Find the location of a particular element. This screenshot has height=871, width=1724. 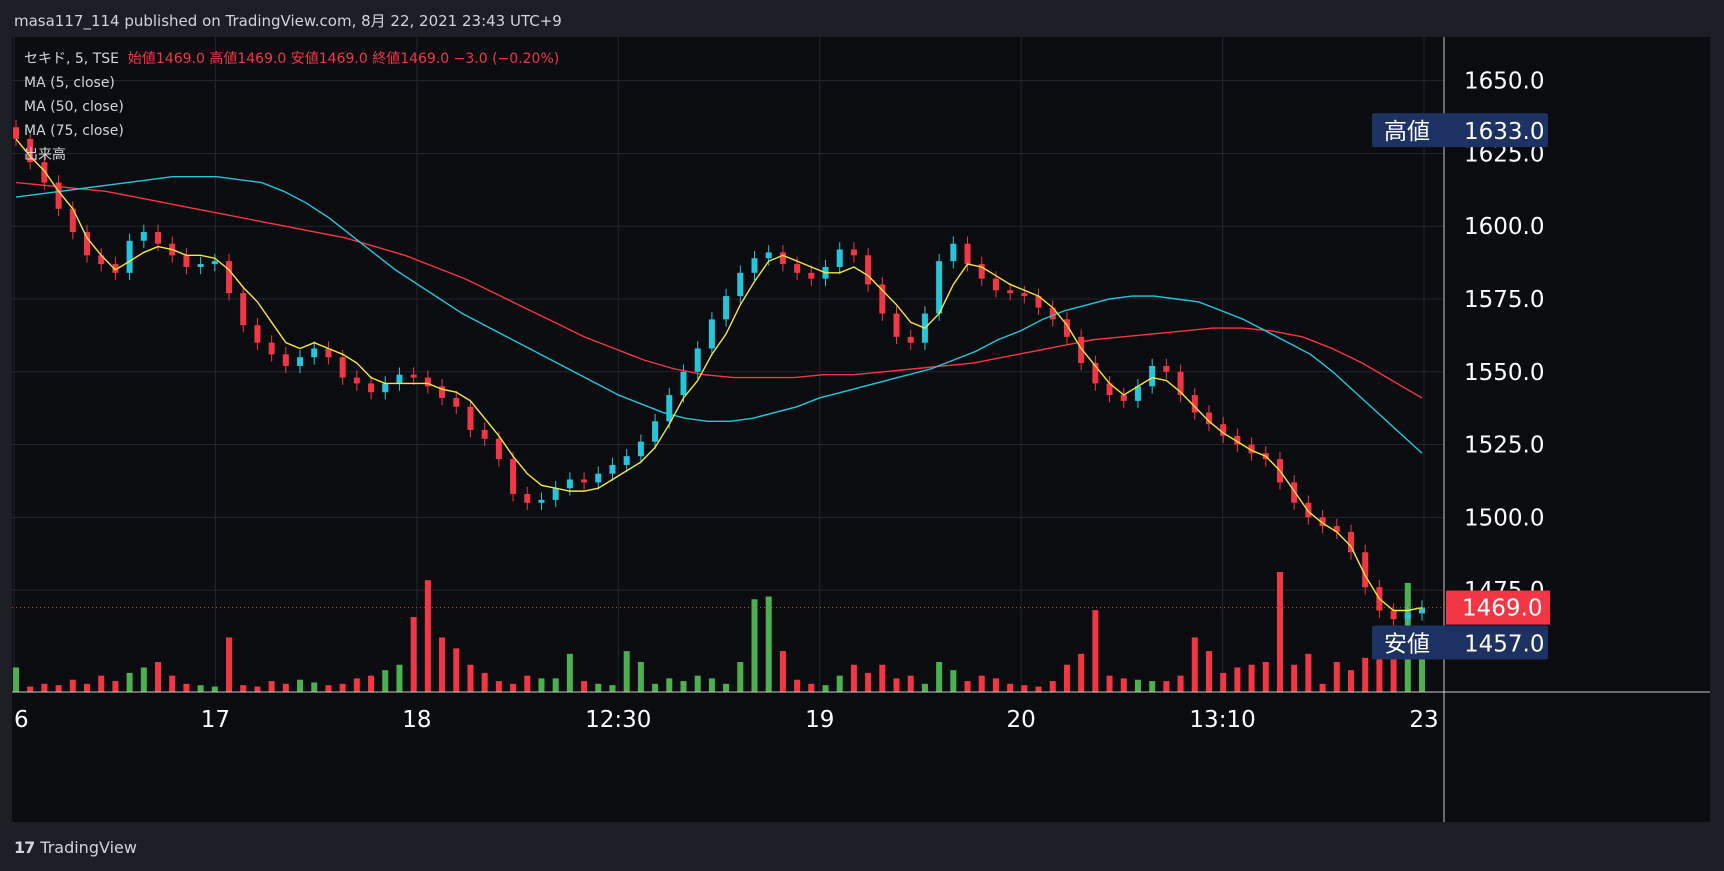

legend-ma75: MA (75, close) is located at coordinates (291, 131).